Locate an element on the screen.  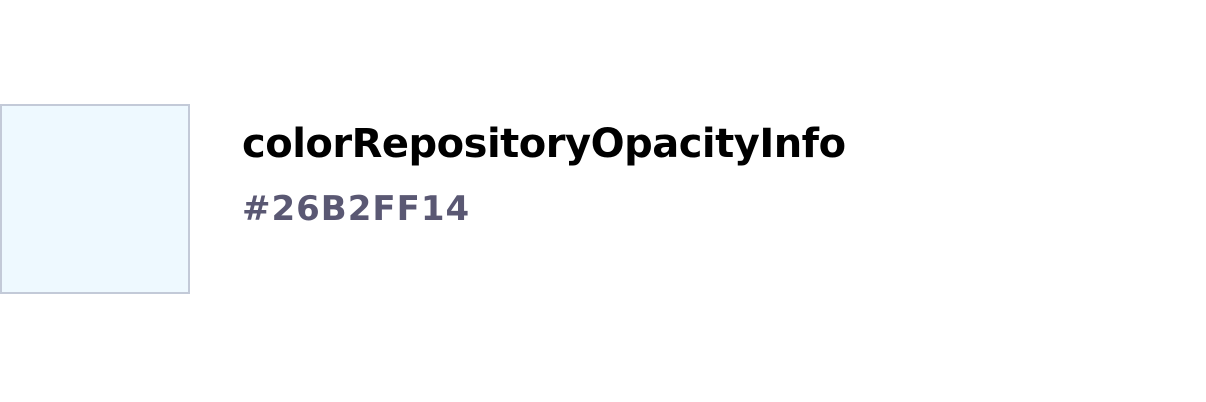
color-swatch is located at coordinates (95, 199).